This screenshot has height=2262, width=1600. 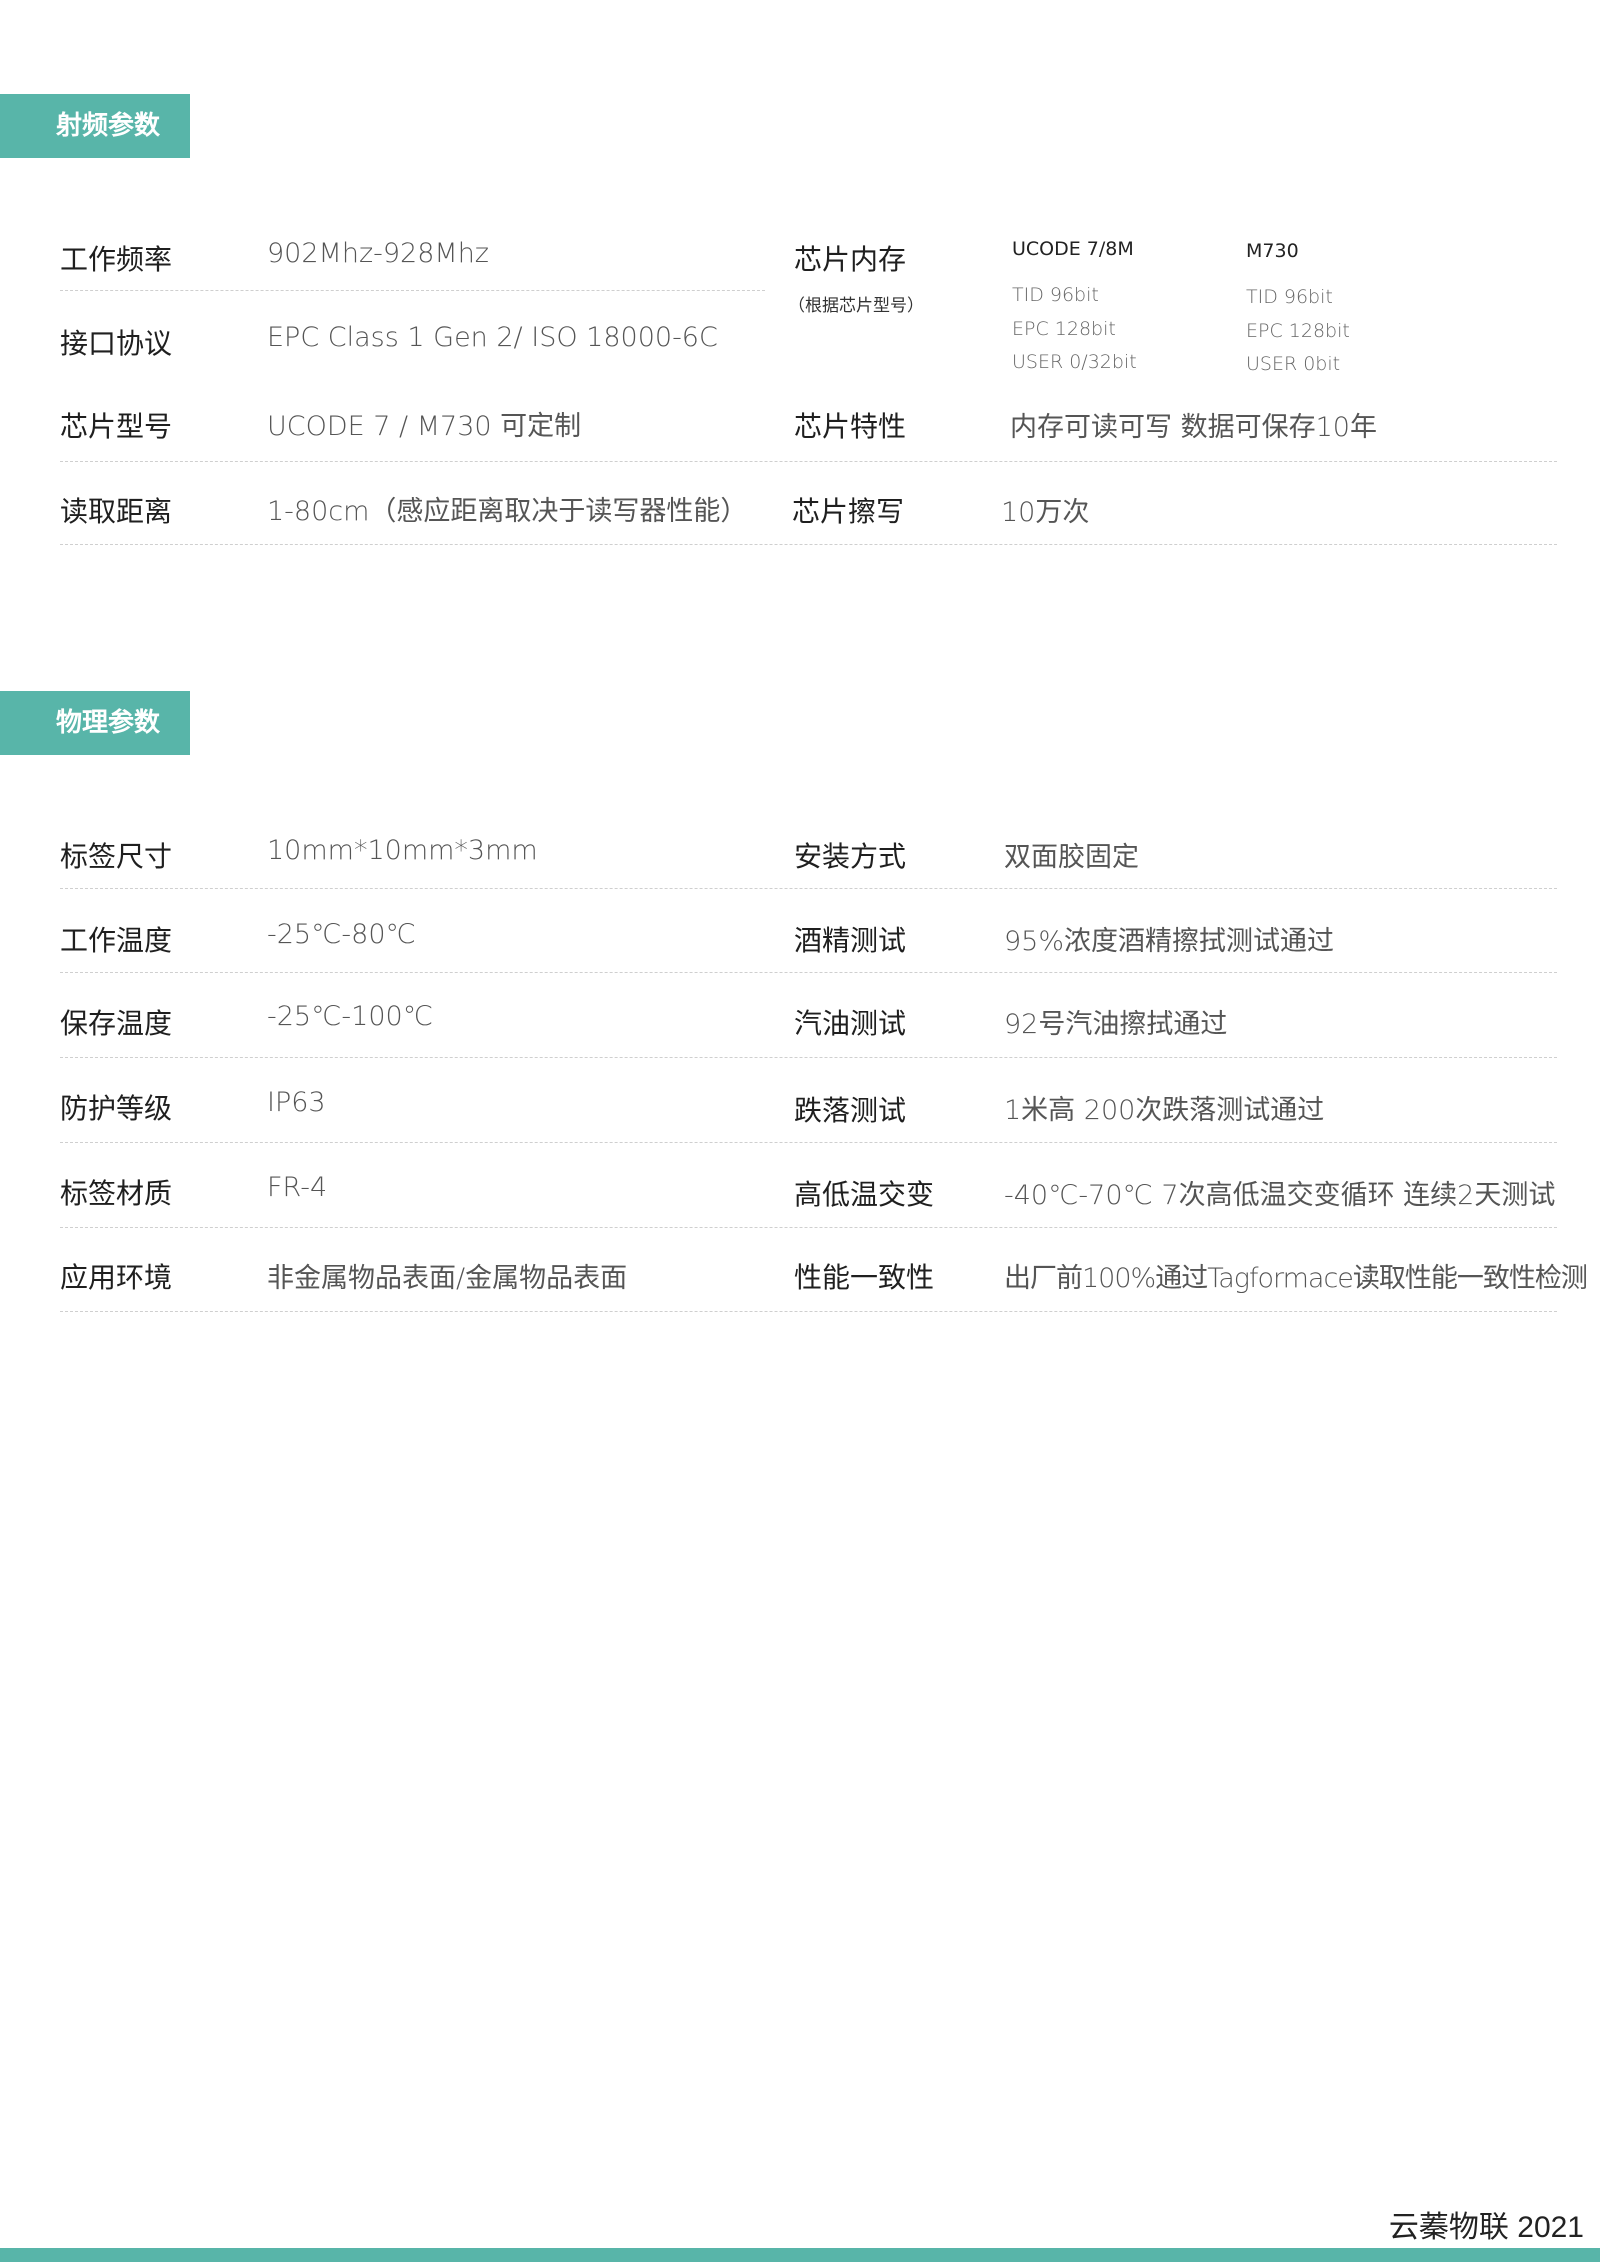 I want to click on phys-value: 1米高 200次跌落测试通过, so click(x=1164, y=1110).